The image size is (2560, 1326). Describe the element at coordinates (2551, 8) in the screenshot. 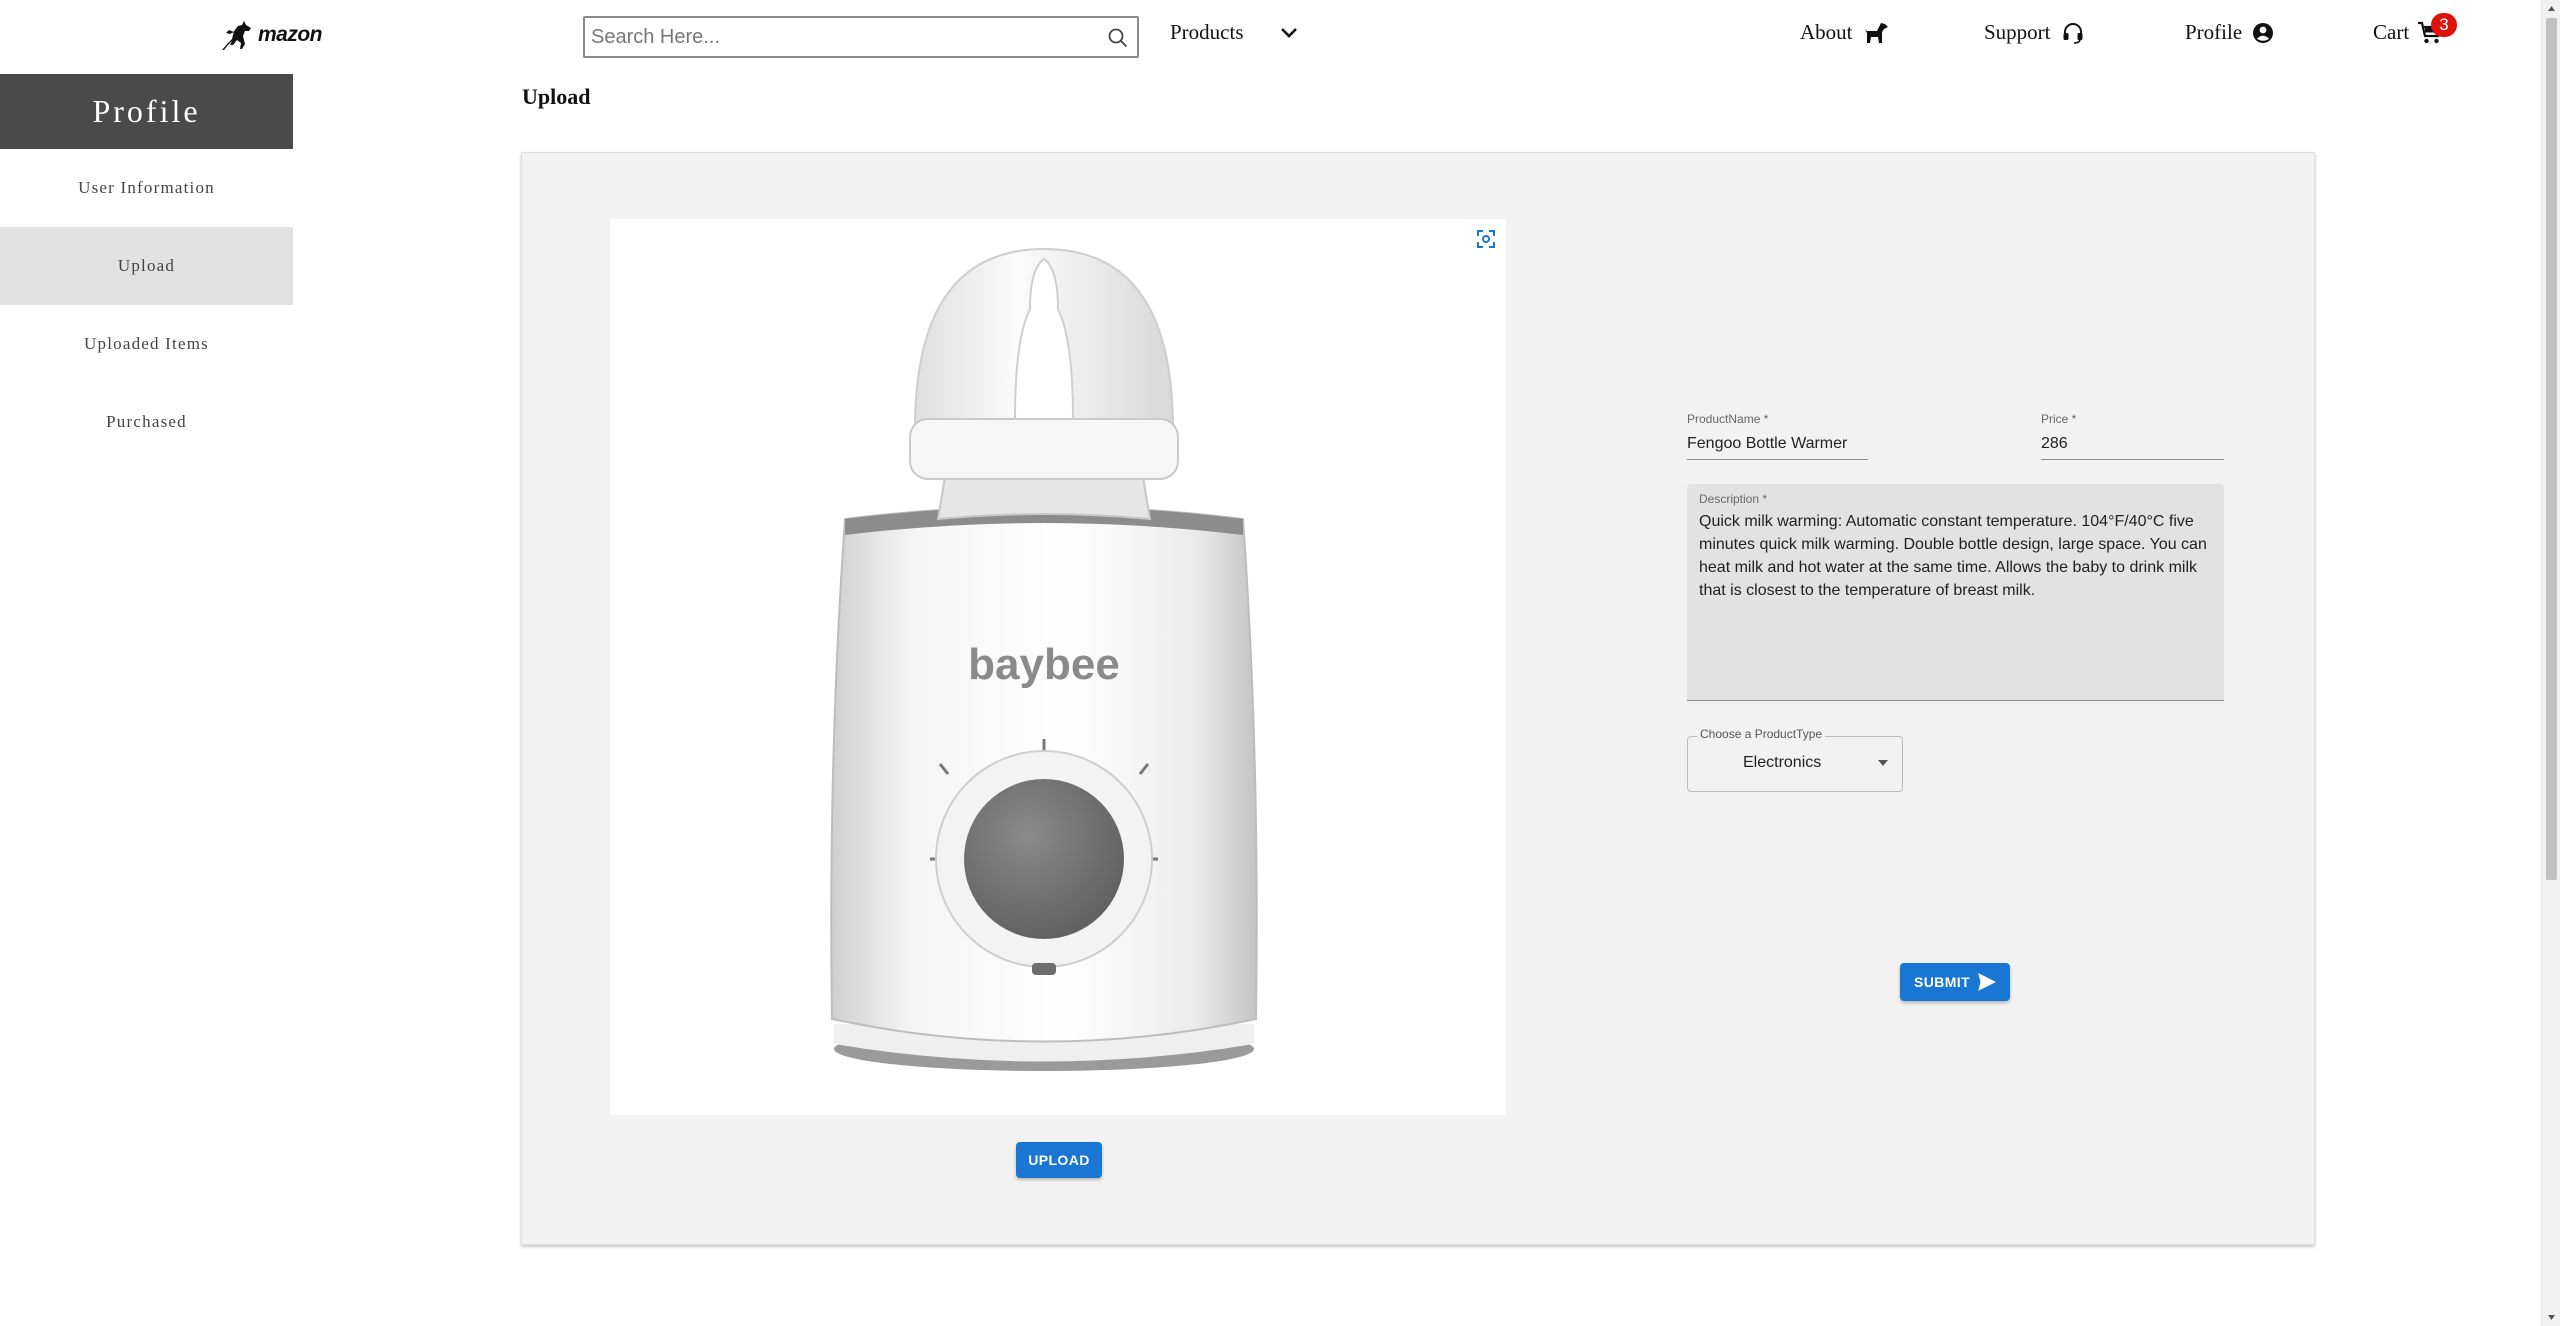

I see `scroll-up-icon` at that location.